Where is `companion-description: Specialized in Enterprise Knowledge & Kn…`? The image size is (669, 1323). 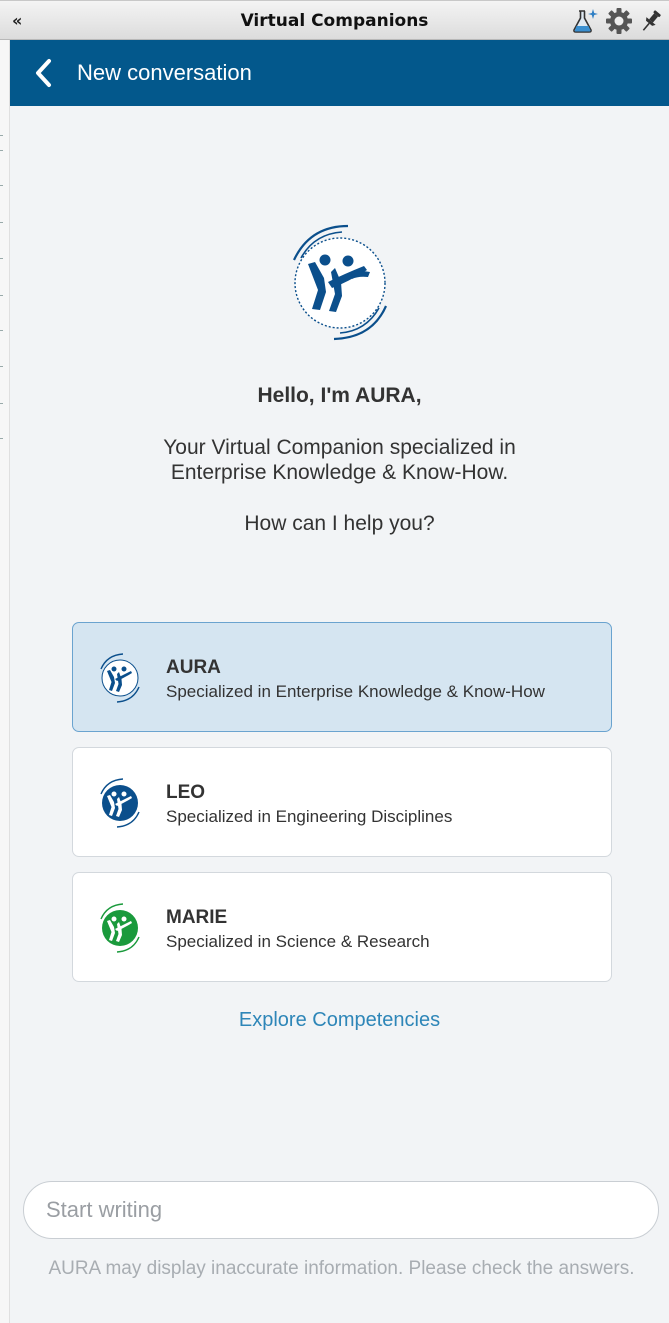 companion-description: Specialized in Enterprise Knowledge & Kn… is located at coordinates (355, 691).